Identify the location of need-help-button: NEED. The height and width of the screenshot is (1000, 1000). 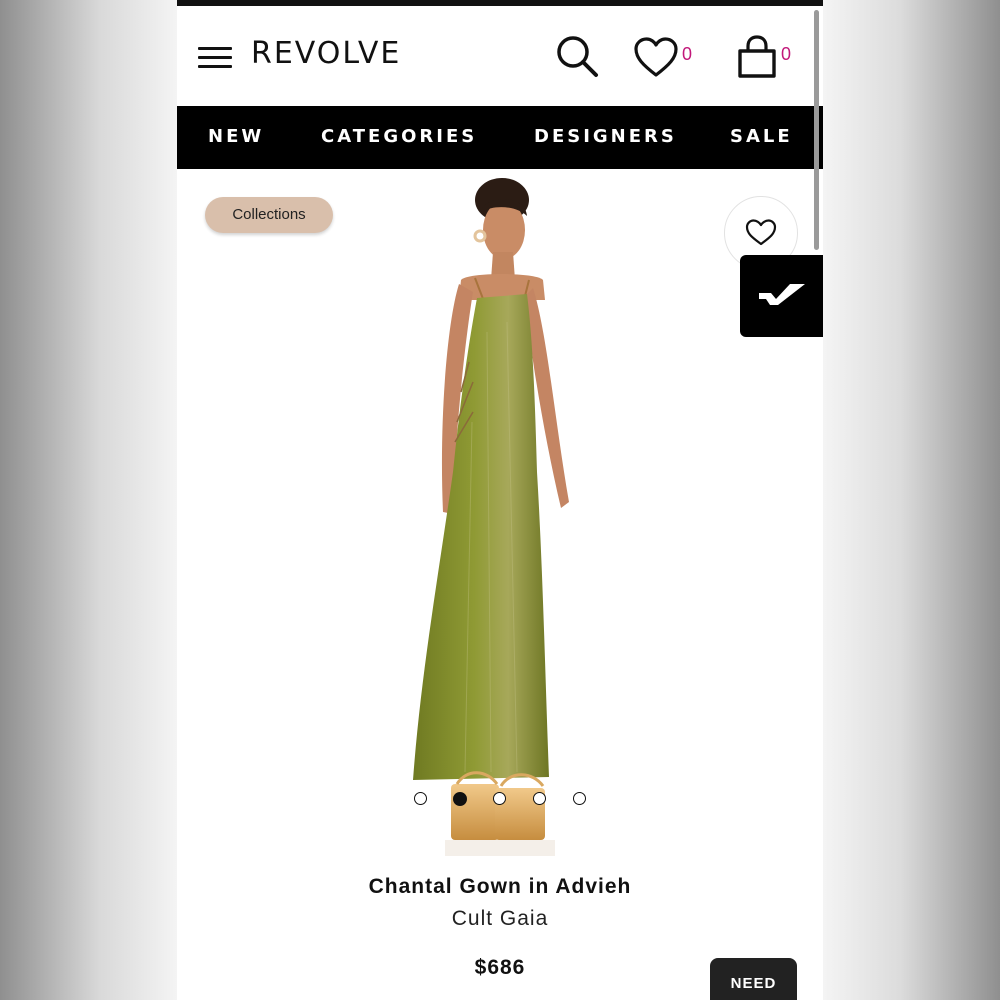
(753, 979).